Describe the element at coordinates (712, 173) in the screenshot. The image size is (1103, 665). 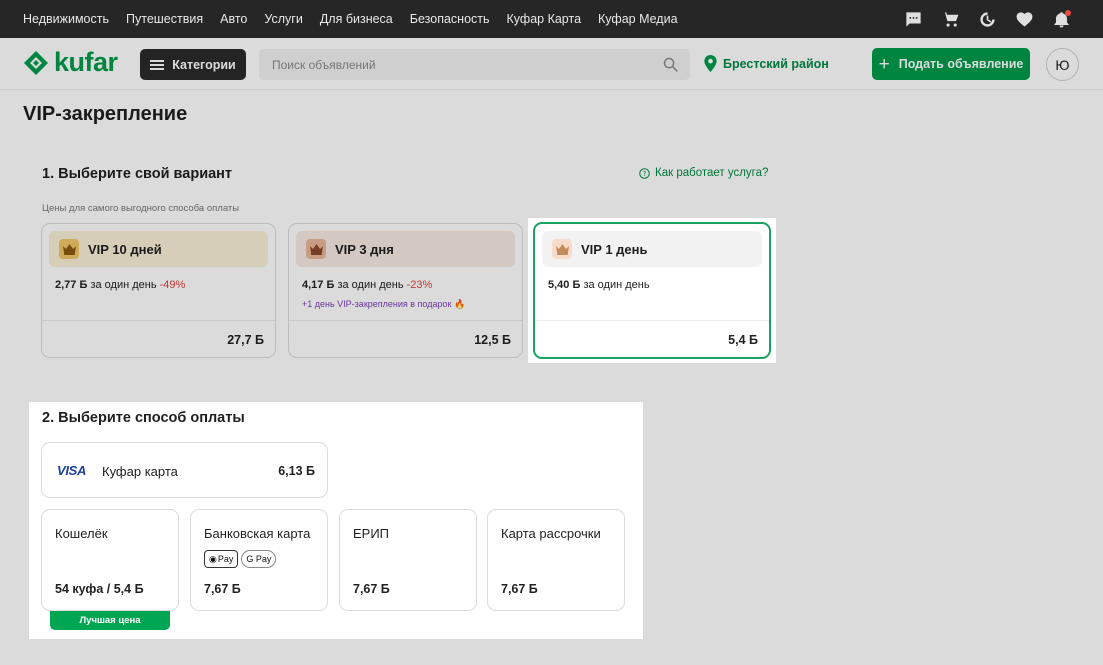
I see `help-link-label: Как работает услуга?` at that location.